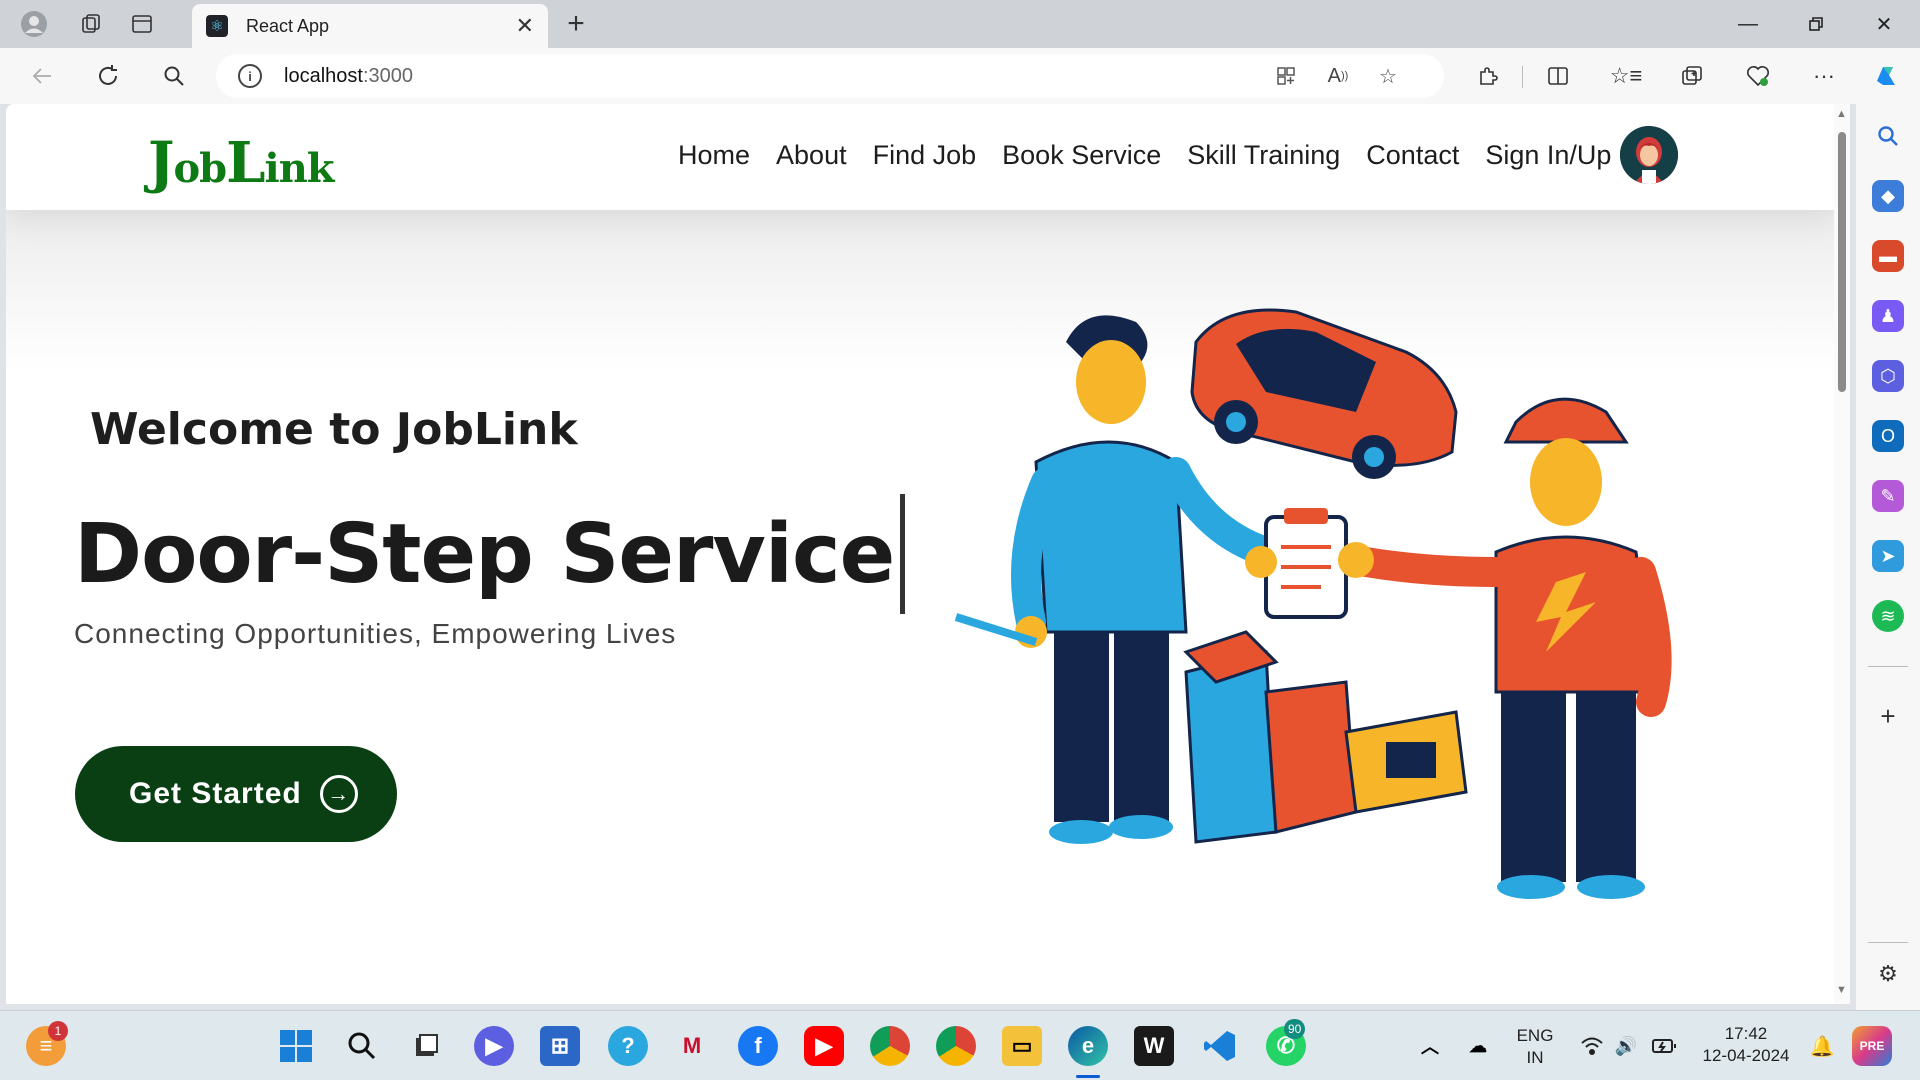 The height and width of the screenshot is (1080, 1920). I want to click on toolbar-divider, so click(1522, 77).